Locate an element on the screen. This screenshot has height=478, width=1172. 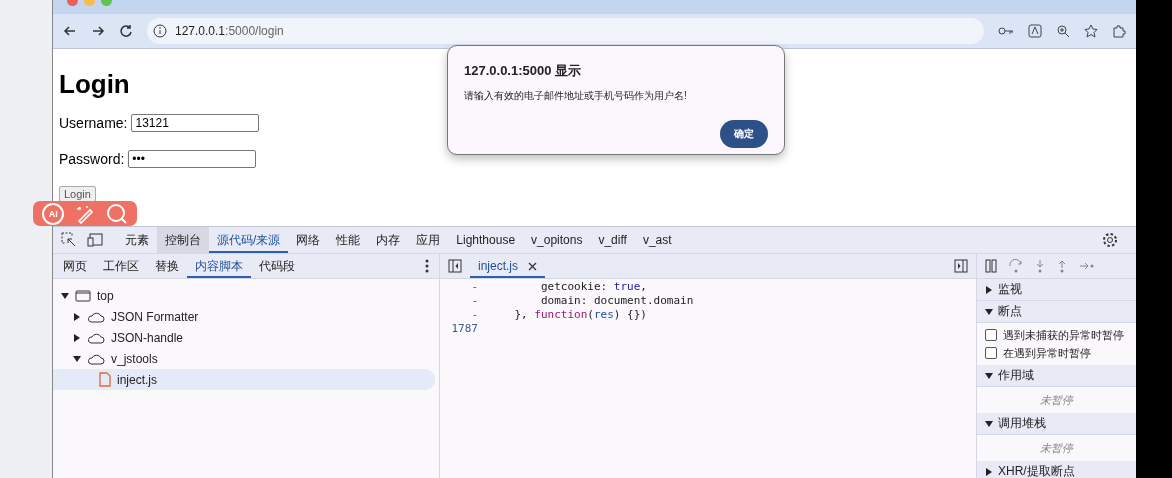
code-line: }, function(res) {}) is located at coordinates (580, 315).